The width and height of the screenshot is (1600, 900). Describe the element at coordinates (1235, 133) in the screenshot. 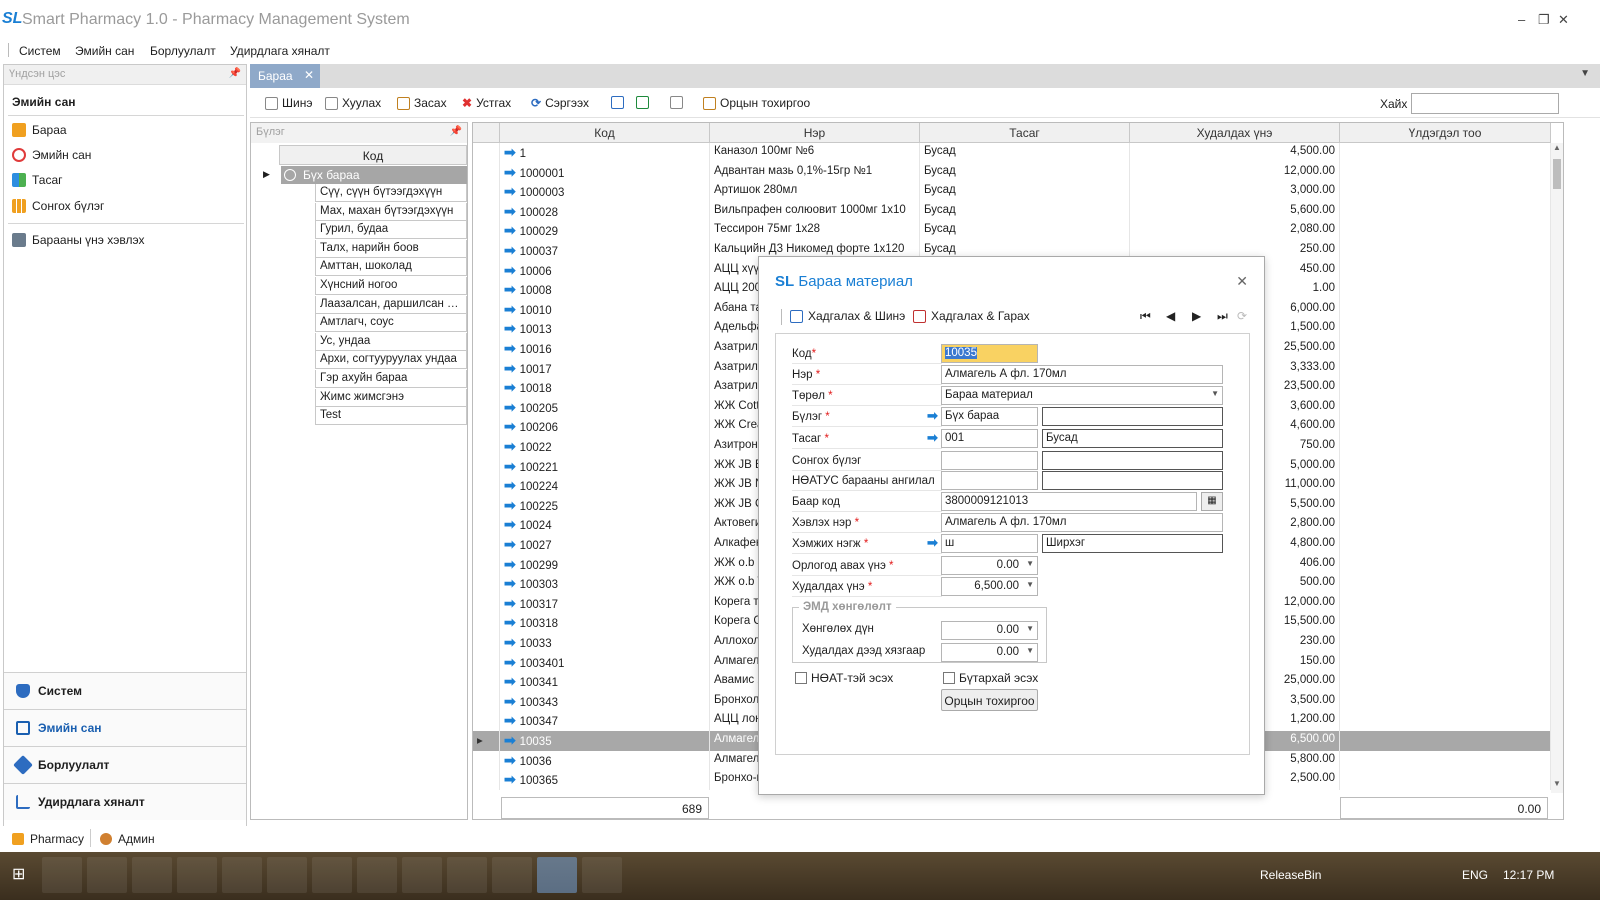

I see `col-header-sell-price: Худалдах үнэ` at that location.